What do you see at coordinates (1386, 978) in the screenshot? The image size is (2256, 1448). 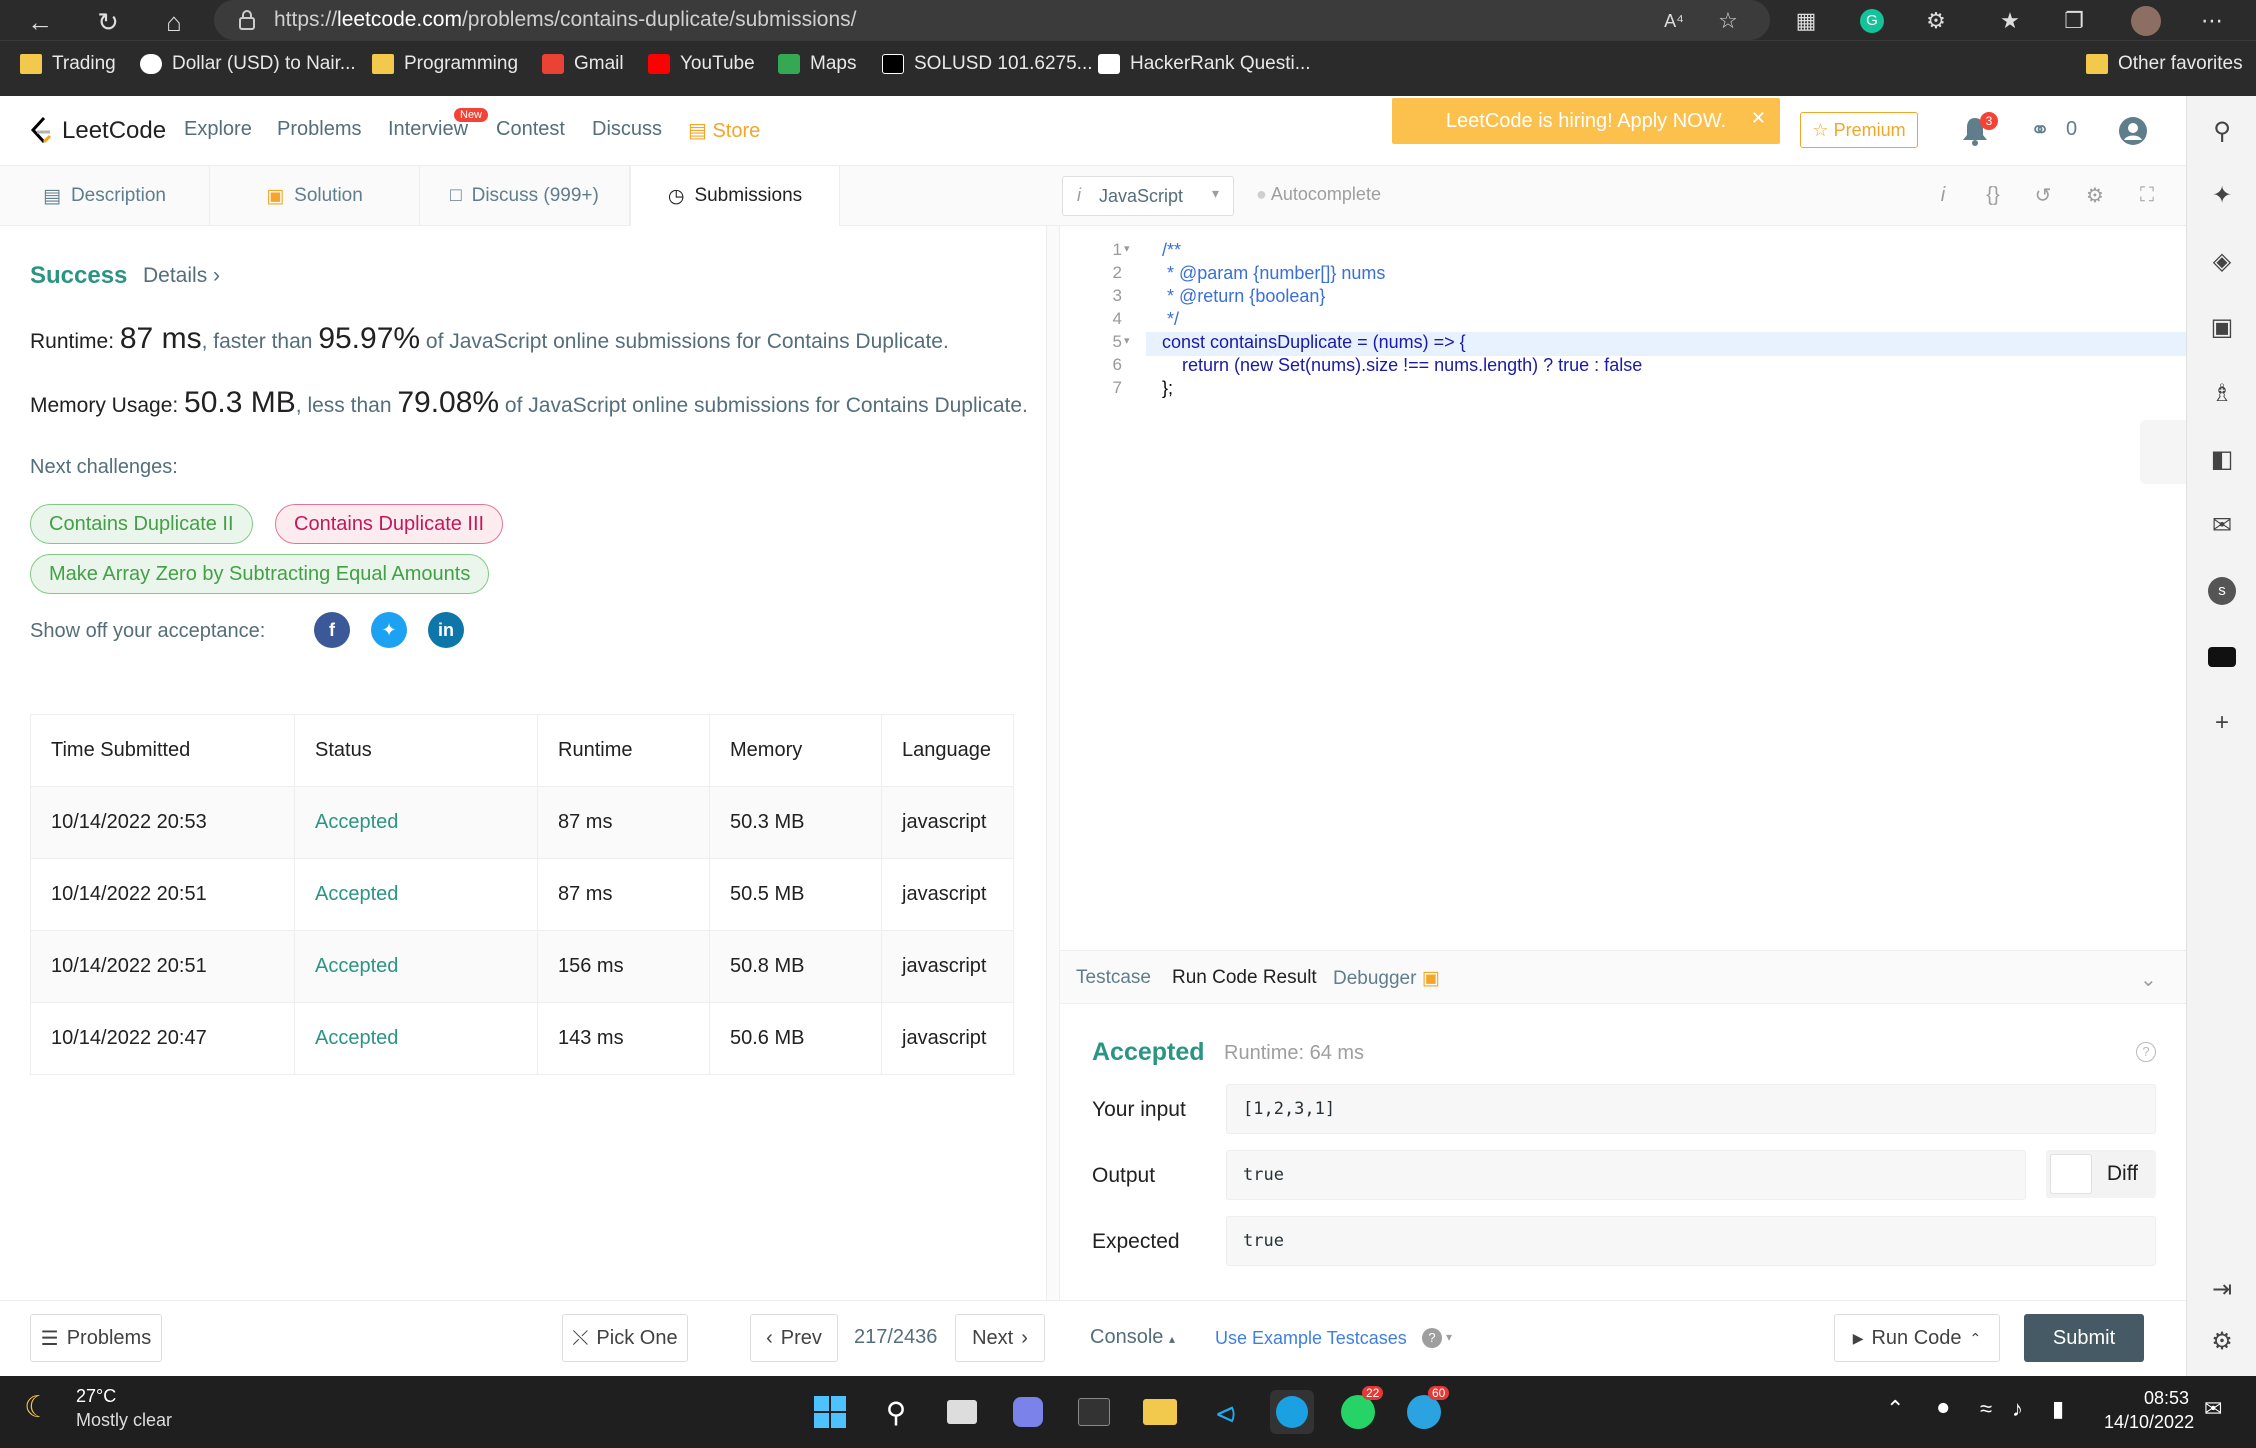 I see `tab-debugger: Debugger ▣` at bounding box center [1386, 978].